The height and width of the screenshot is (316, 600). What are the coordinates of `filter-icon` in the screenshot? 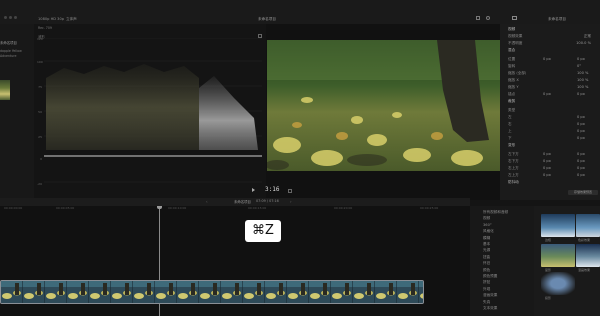 It's located at (488, 18).